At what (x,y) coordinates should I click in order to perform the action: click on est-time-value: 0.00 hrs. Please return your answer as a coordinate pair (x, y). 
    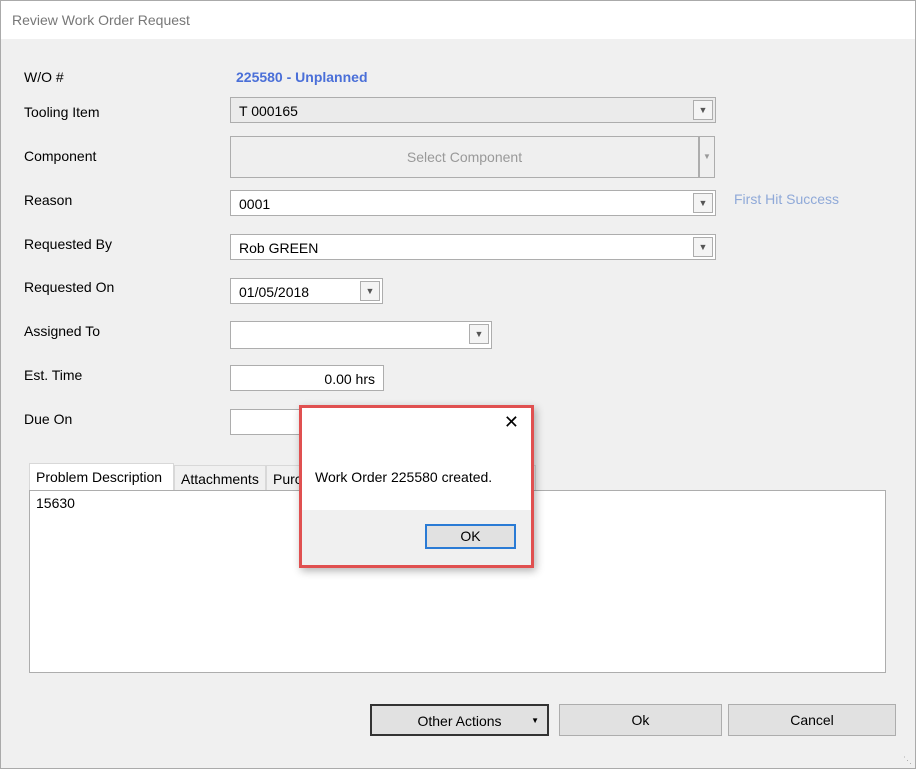
    Looking at the image, I should click on (349, 379).